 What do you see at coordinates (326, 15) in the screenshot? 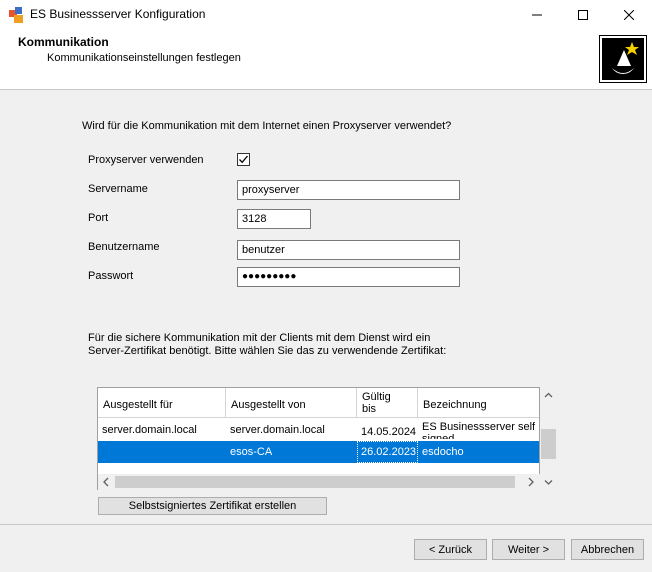
I see `title-bar: ES Businessserver Konfiguration` at bounding box center [326, 15].